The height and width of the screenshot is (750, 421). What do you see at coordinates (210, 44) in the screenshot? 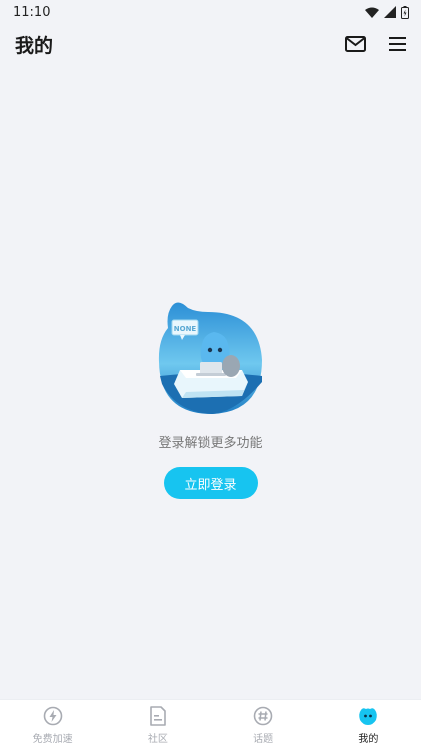
I see `app-header: 我的` at bounding box center [210, 44].